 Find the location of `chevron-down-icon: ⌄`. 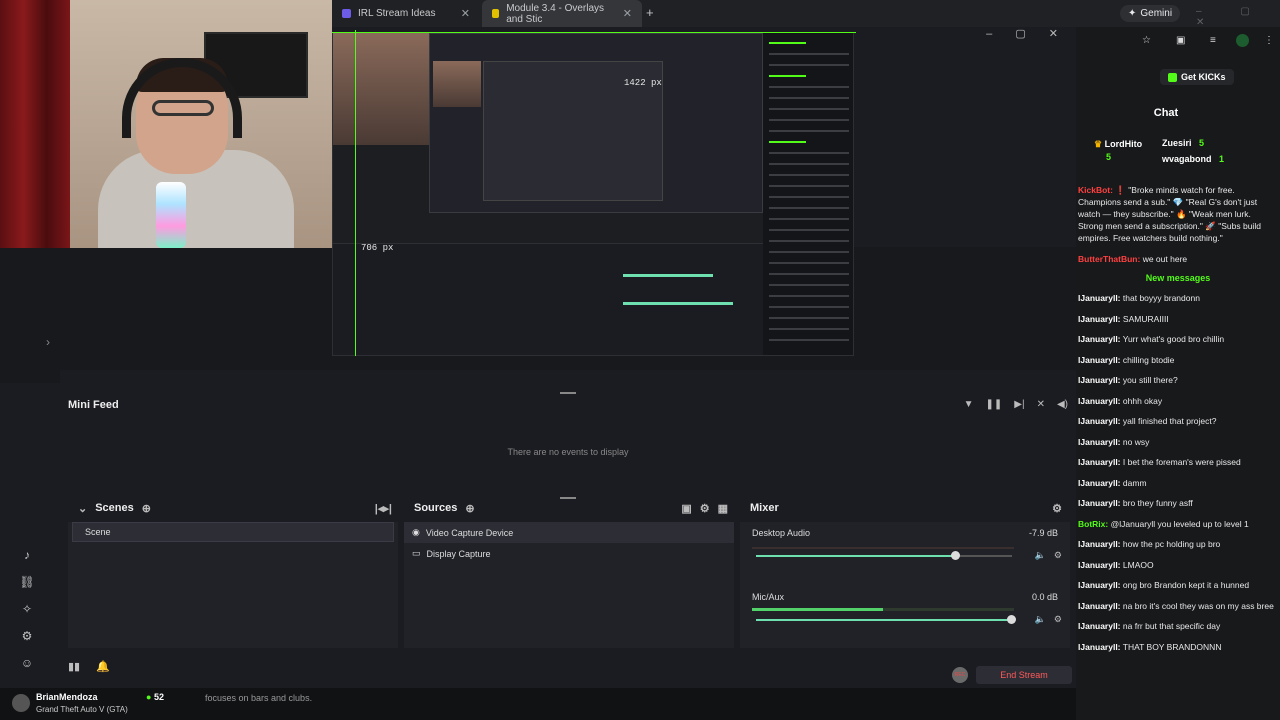

chevron-down-icon: ⌄ is located at coordinates (82, 508).